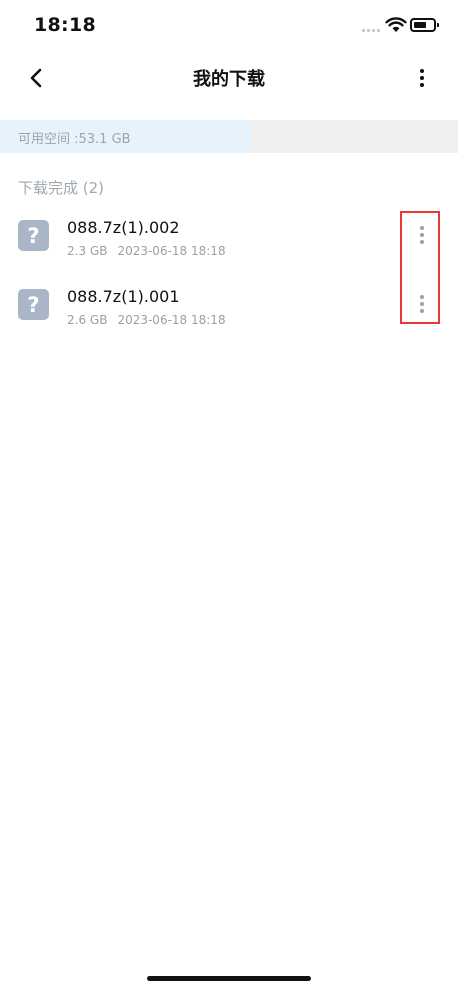  I want to click on storage-bar: 可用空间 :53.1 GB, so click(229, 136).